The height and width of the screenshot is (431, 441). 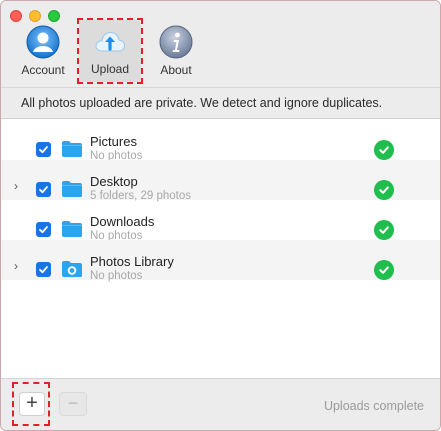 I want to click on info-icon, so click(x=176, y=42).